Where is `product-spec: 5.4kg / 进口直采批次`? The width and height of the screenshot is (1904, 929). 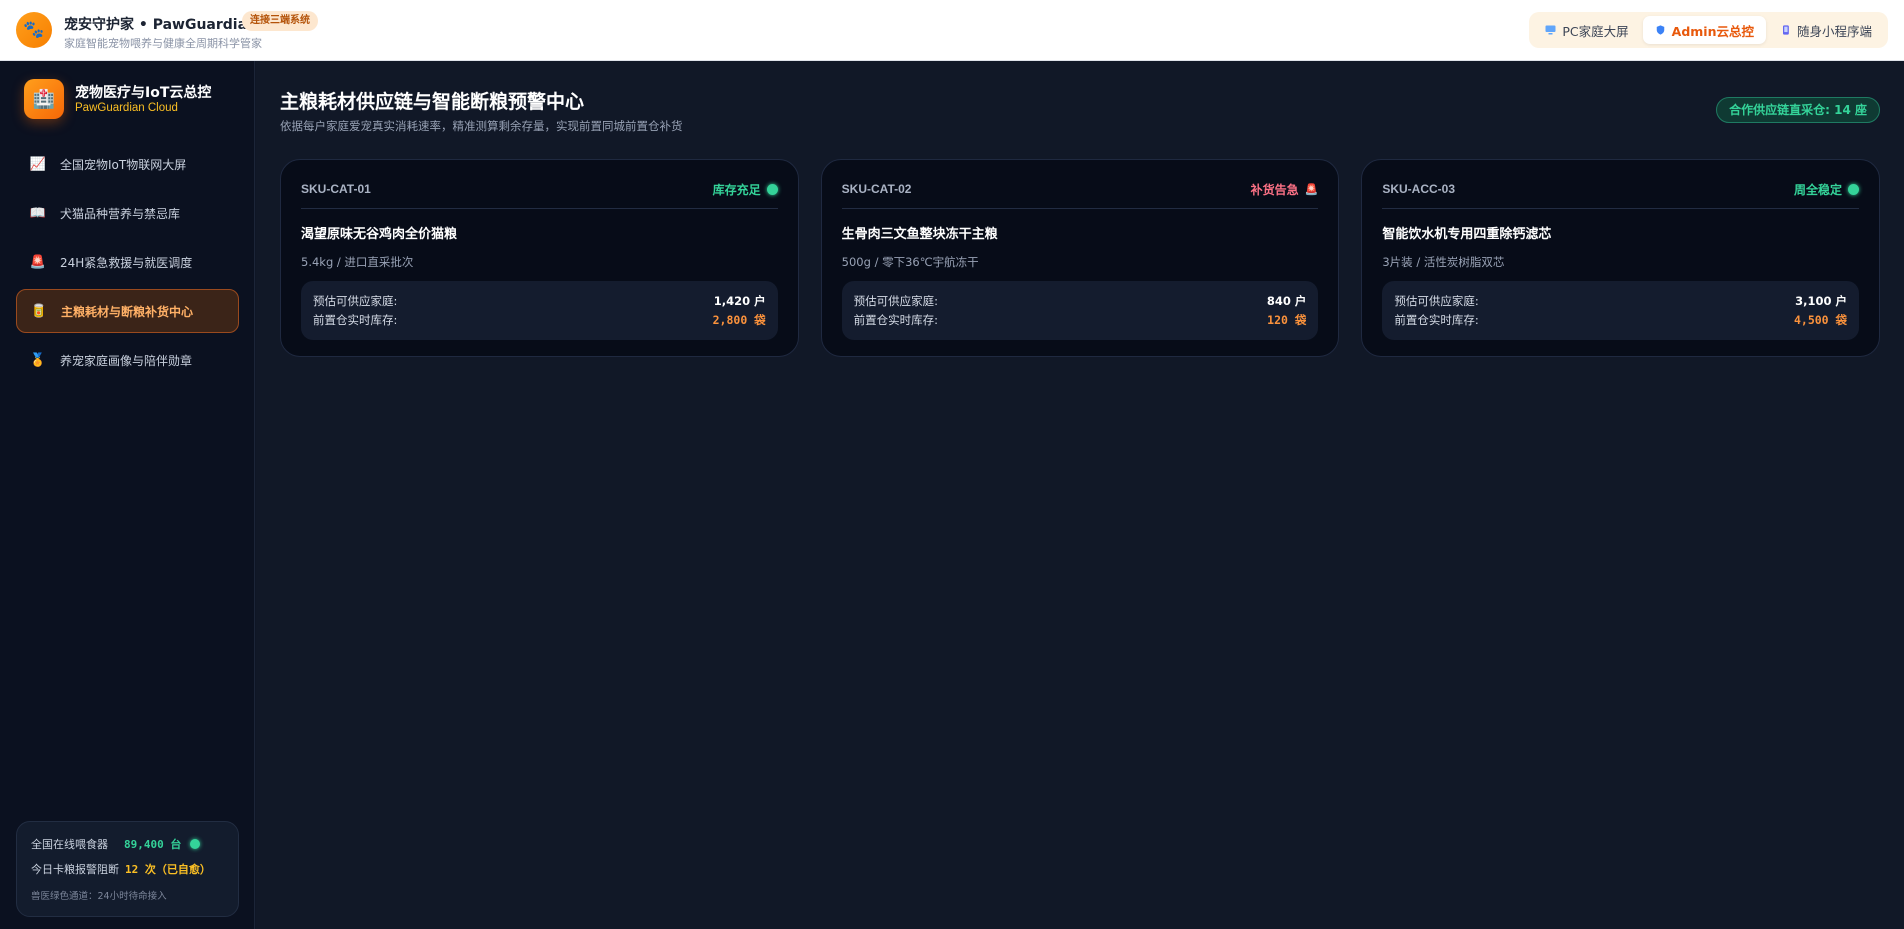 product-spec: 5.4kg / 进口直采批次 is located at coordinates (357, 262).